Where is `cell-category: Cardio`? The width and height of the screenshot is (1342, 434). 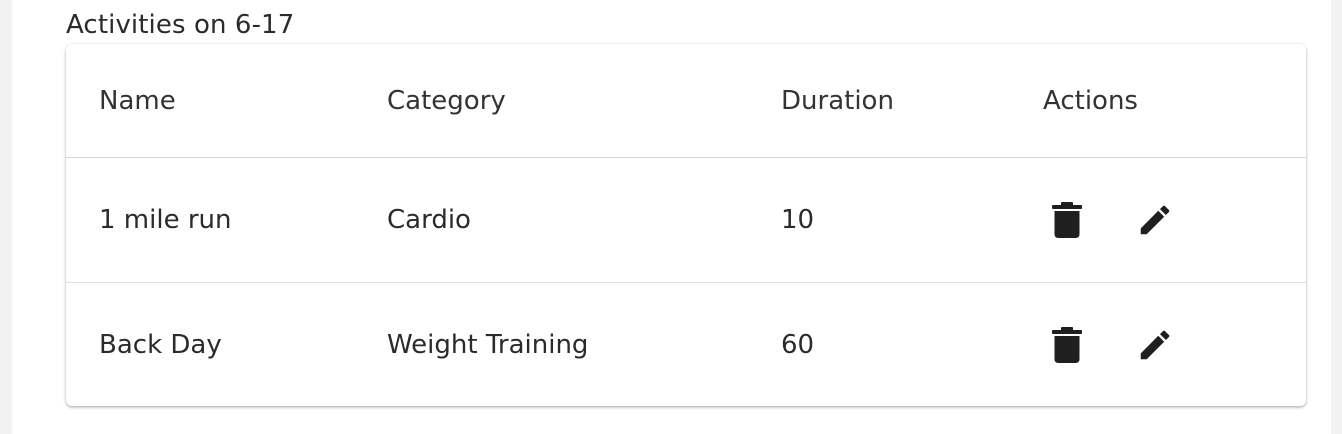 cell-category: Cardio is located at coordinates (429, 220).